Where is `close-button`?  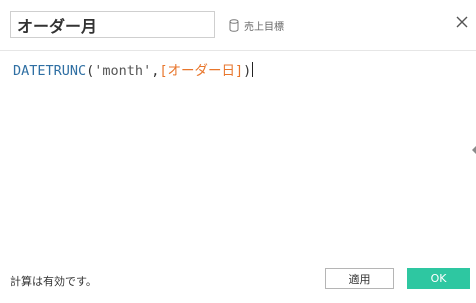 close-button is located at coordinates (463, 23).